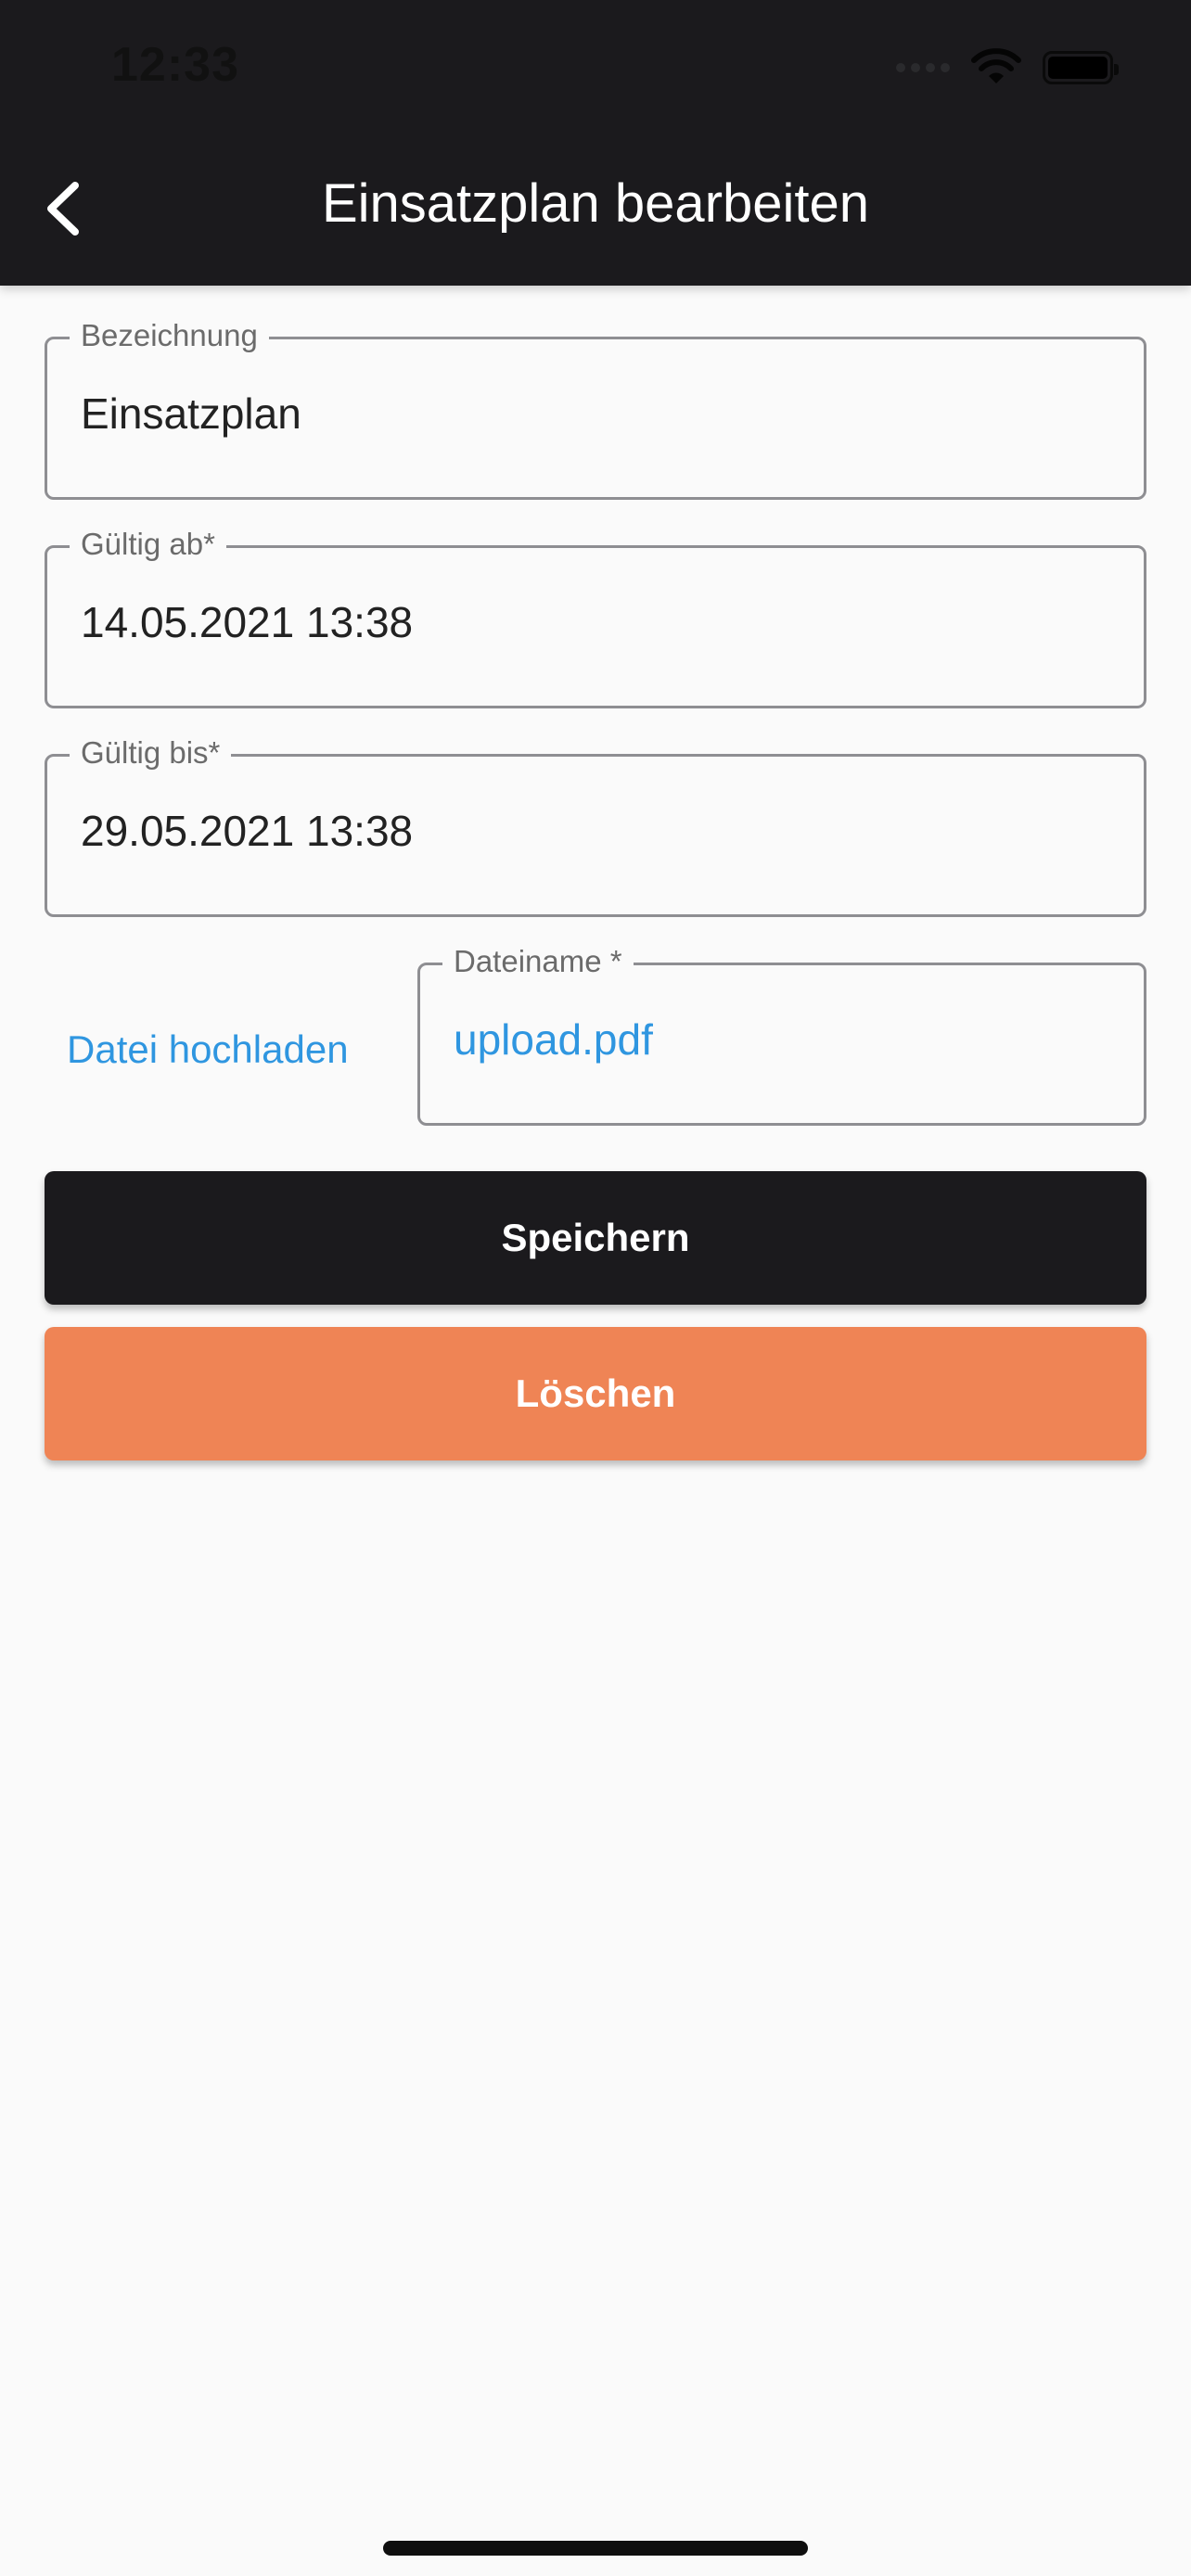  I want to click on back-button, so click(61, 209).